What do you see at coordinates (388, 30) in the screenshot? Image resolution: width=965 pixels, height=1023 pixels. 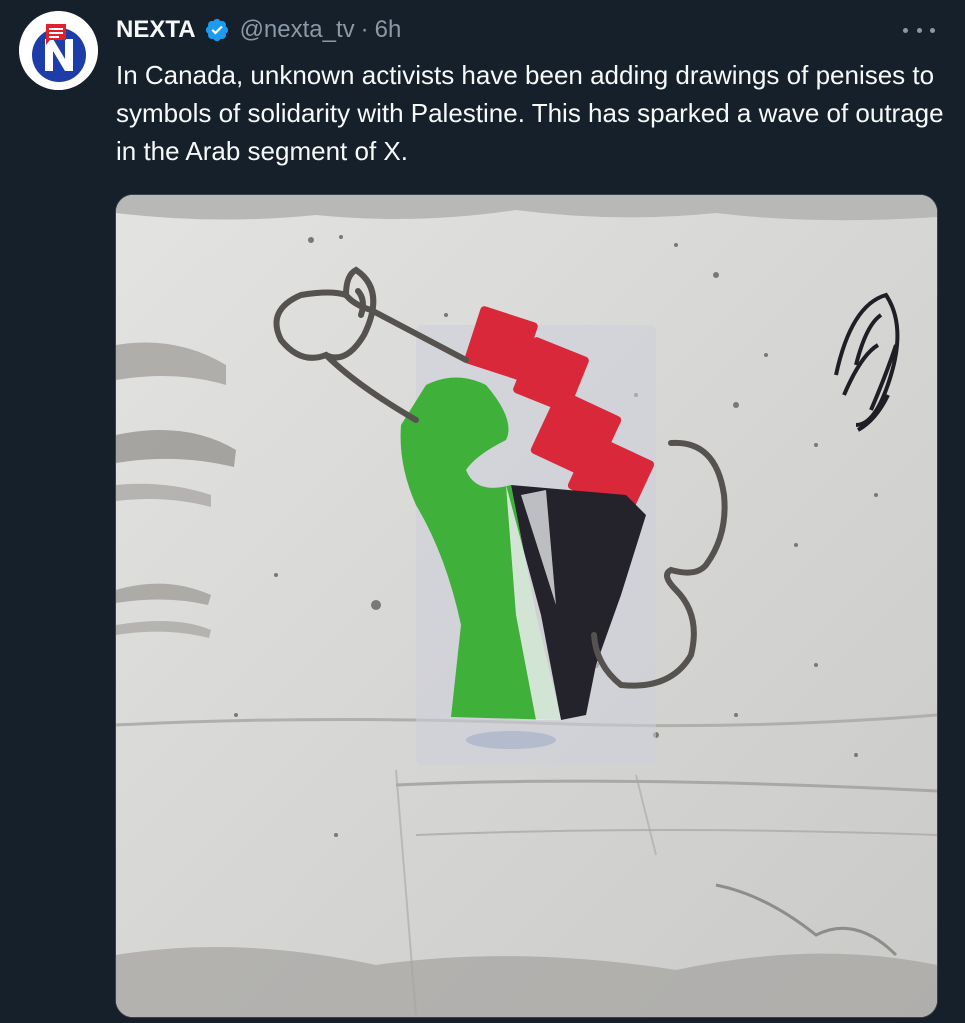 I see `timestamp: 6h` at bounding box center [388, 30].